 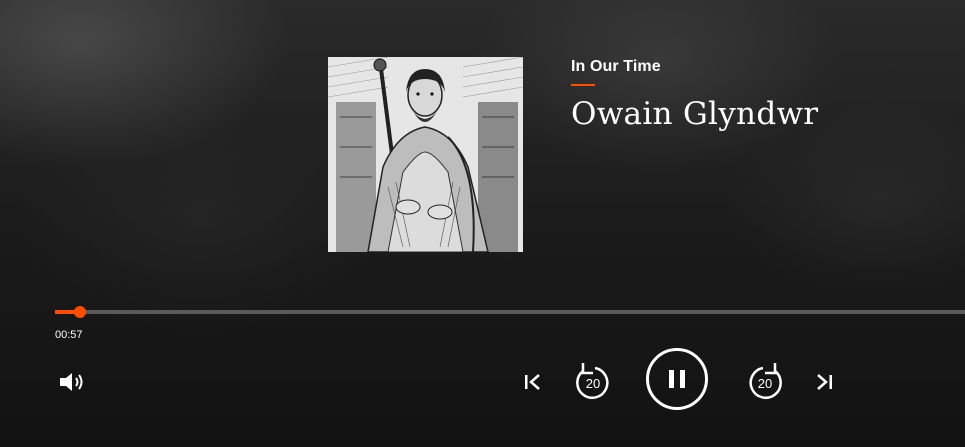 What do you see at coordinates (616, 67) in the screenshot?
I see `programme-title: In Our Time` at bounding box center [616, 67].